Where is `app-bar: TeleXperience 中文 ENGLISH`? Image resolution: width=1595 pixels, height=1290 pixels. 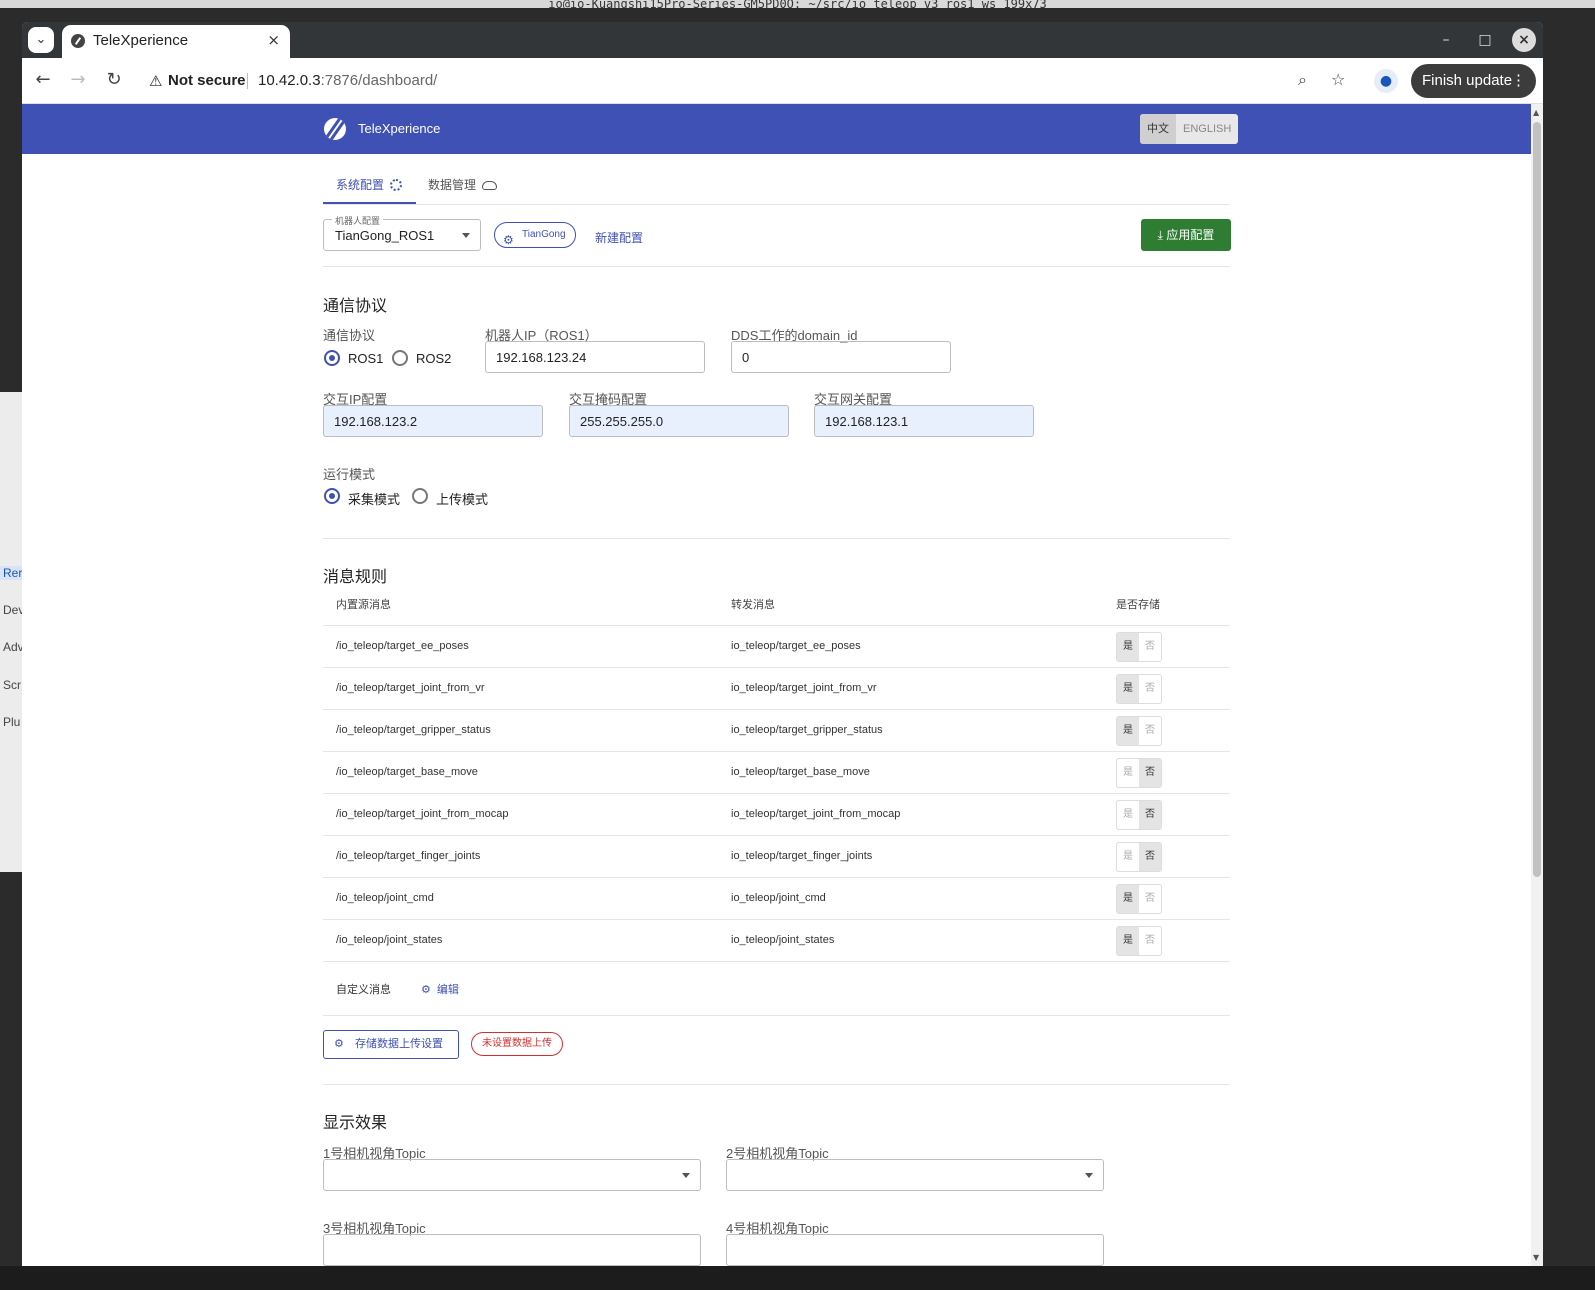
app-bar: TeleXperience 中文 ENGLISH is located at coordinates (776, 129).